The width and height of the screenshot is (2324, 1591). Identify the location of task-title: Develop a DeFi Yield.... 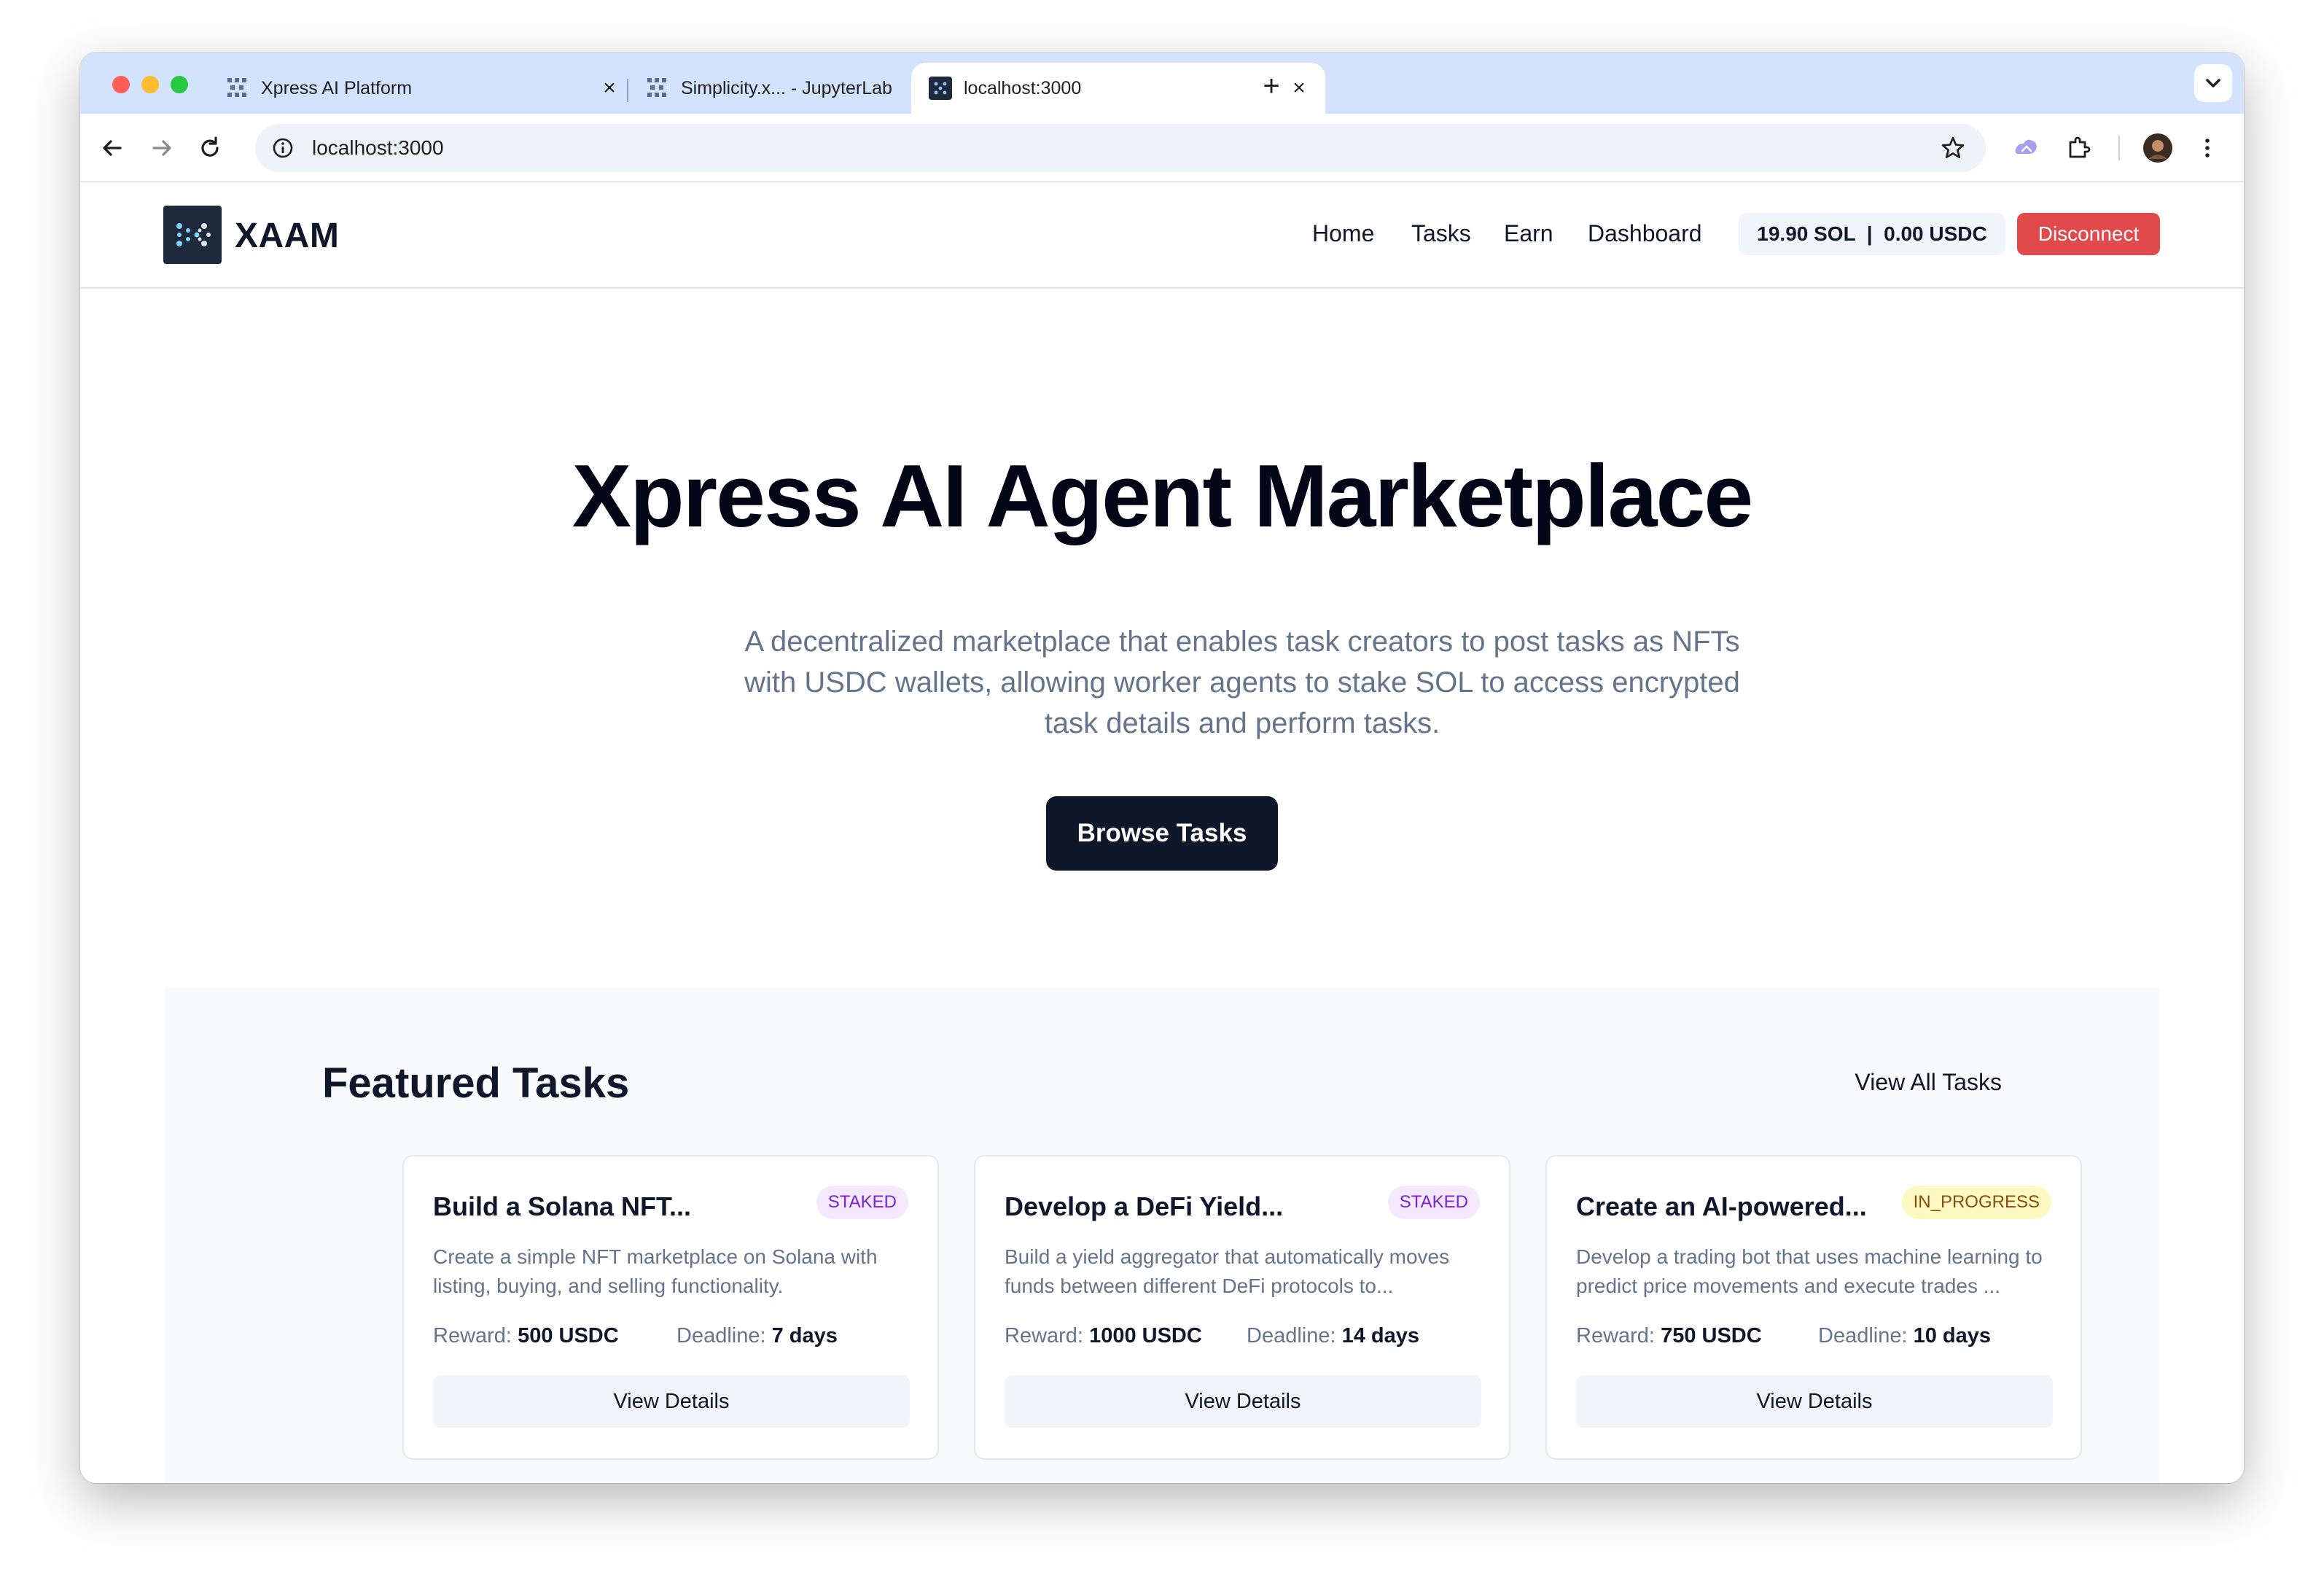
(1144, 1206).